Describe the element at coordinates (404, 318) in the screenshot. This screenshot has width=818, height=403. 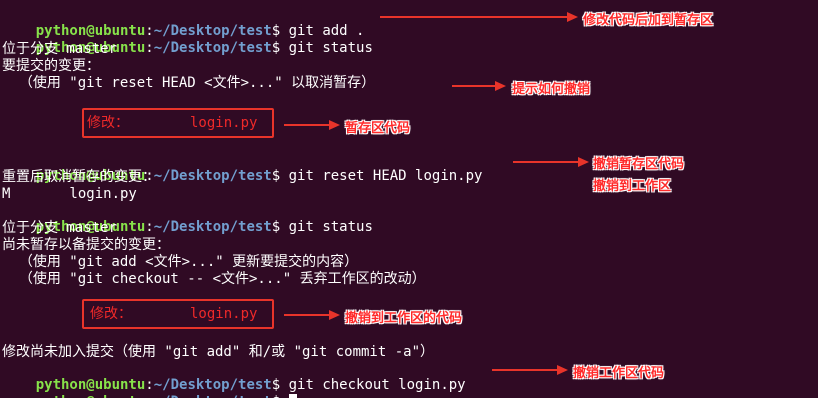
I see `annotation-text: 撤销到工作区的代码` at that location.